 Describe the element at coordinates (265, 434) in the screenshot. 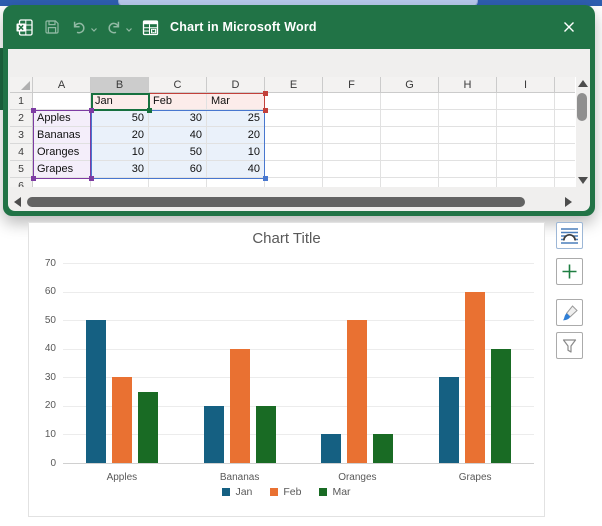

I see `bar-mar-bananas` at that location.